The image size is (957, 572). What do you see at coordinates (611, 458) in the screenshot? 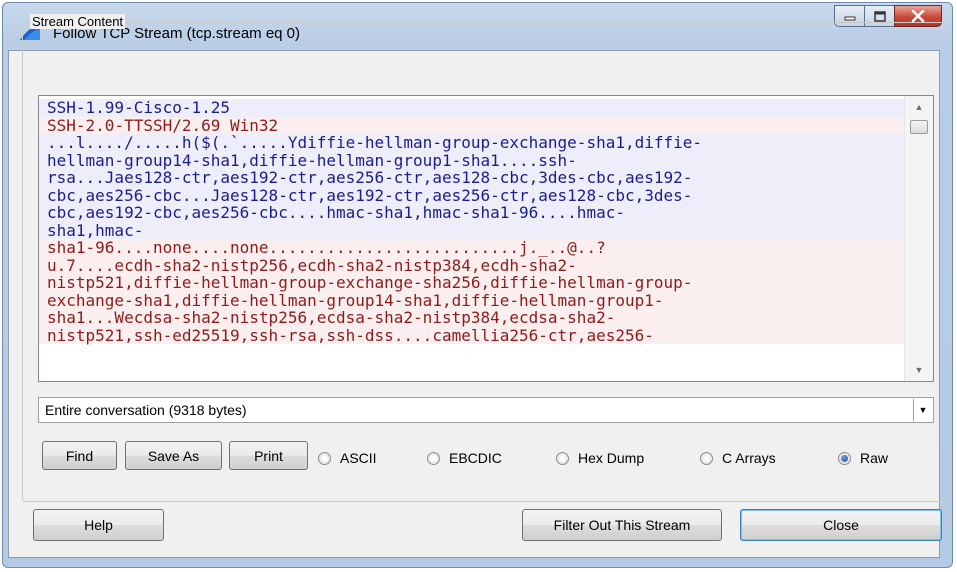
I see `radio-label: Hex Dump` at bounding box center [611, 458].